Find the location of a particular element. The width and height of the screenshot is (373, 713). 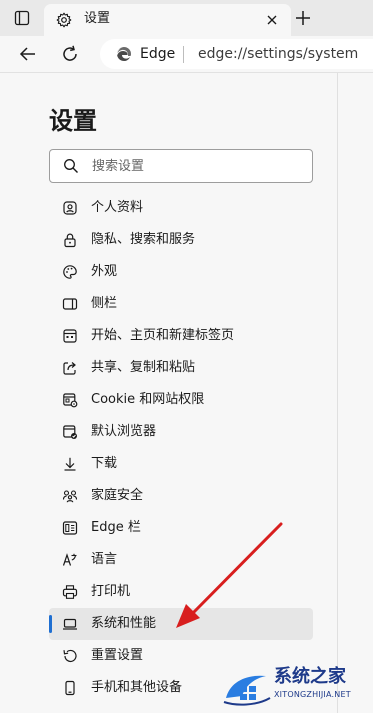

language-icon is located at coordinates (69, 559).